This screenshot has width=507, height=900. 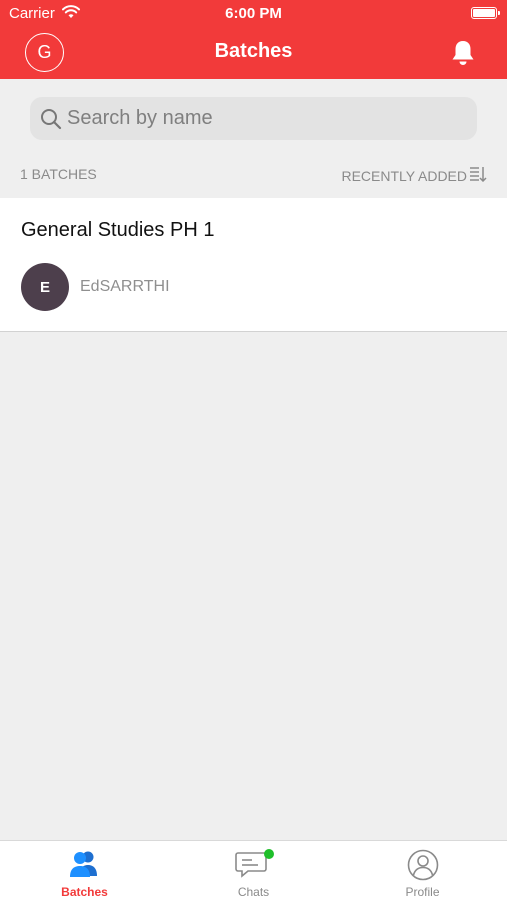 I want to click on batches-icon, so click(x=85, y=866).